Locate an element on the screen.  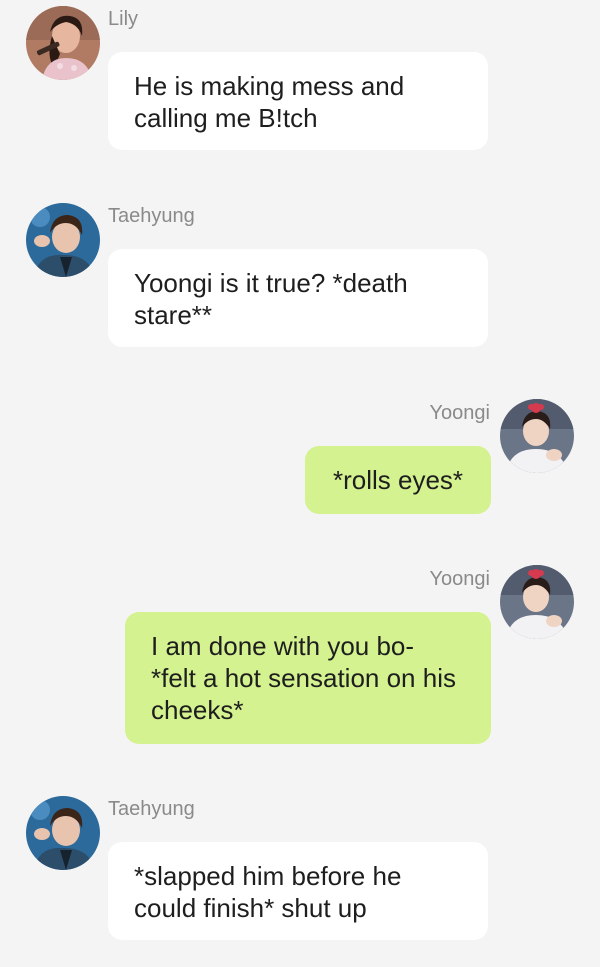
message-bubble: He is making mess and calling me B!tch is located at coordinates (298, 101).